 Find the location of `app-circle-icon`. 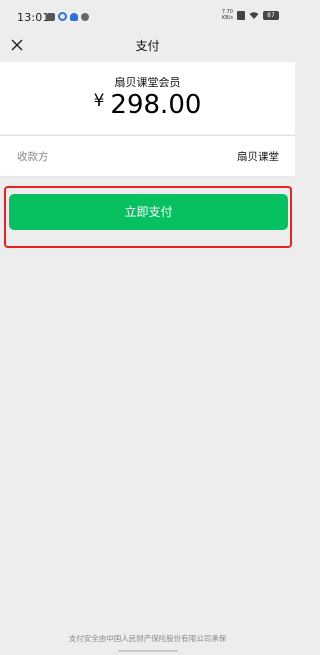

app-circle-icon is located at coordinates (62, 16).